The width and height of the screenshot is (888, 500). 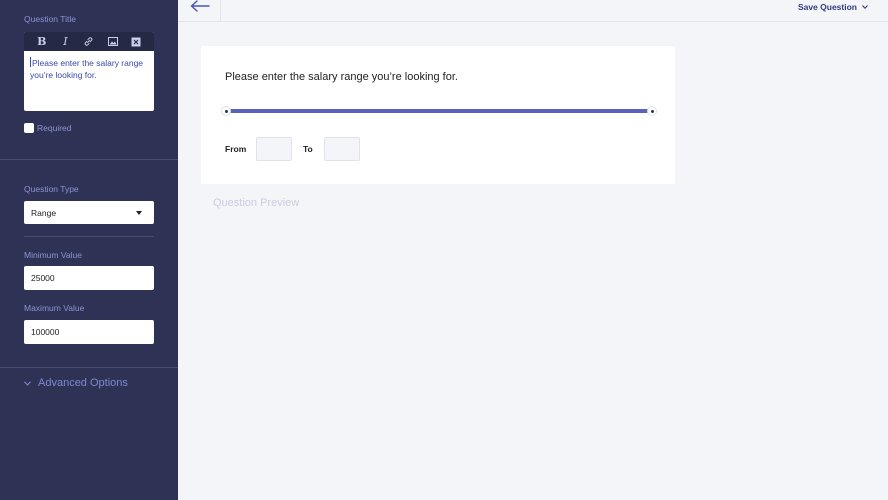 I want to click on header-bottom-border, so click(x=533, y=21).